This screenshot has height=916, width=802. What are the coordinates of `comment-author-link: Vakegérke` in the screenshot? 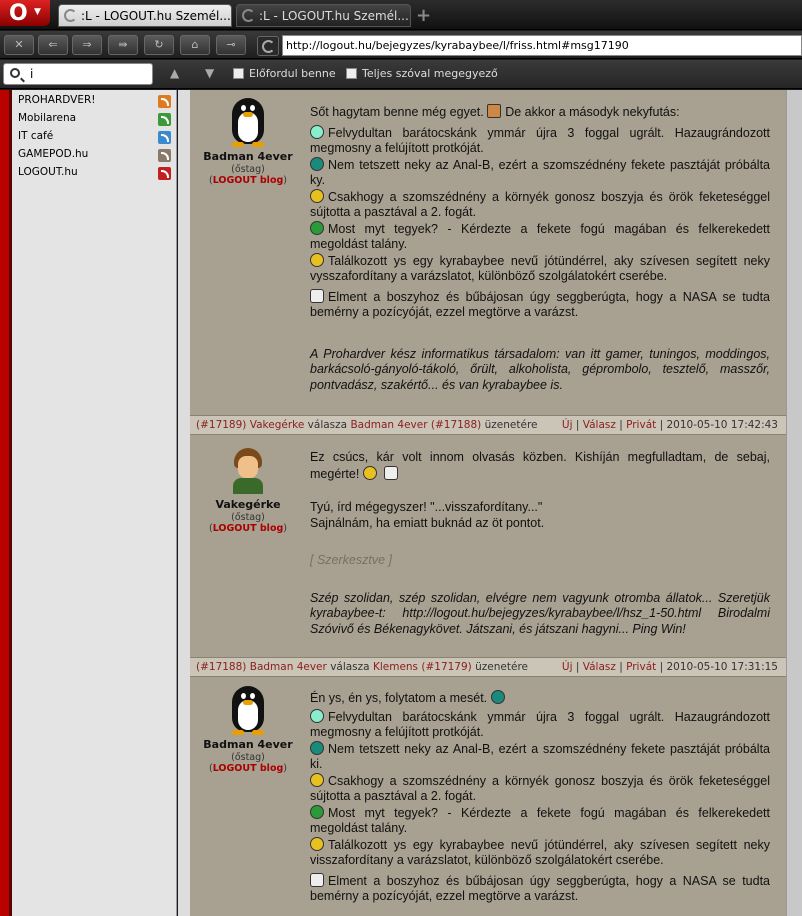 It's located at (277, 425).